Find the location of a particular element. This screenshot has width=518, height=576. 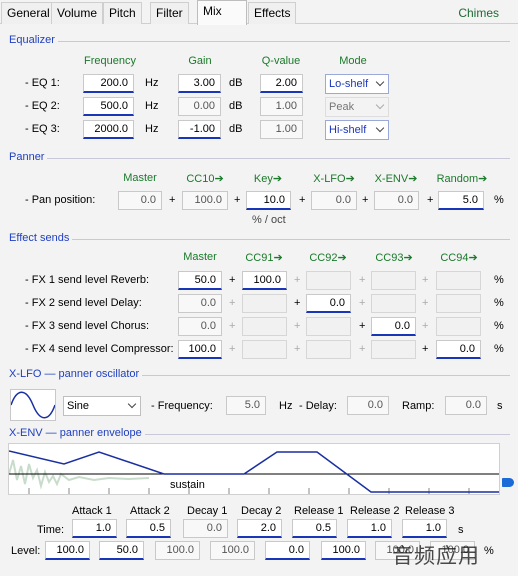

pan-xenv-field: 0.0 is located at coordinates (396, 200).